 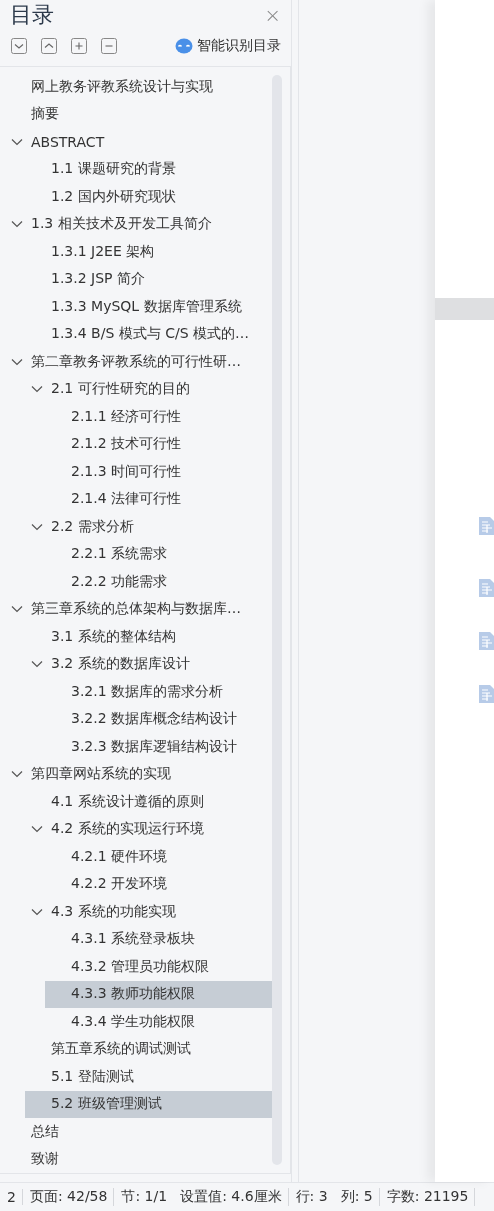 I want to click on toc-item: 1.2 国内外研究现状, so click(x=148, y=197).